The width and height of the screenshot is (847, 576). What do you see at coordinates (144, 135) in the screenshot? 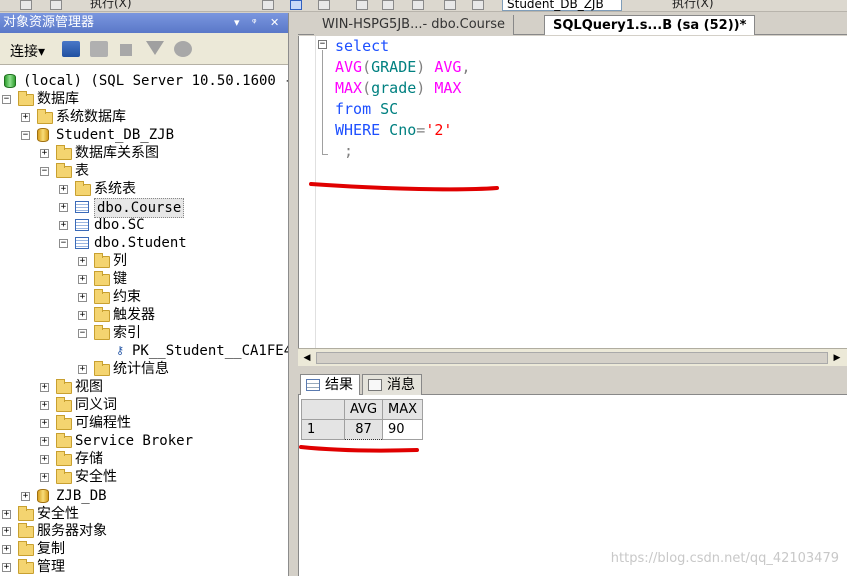
I see `tree-node-database: − Student_DB_ZJB` at bounding box center [144, 135].